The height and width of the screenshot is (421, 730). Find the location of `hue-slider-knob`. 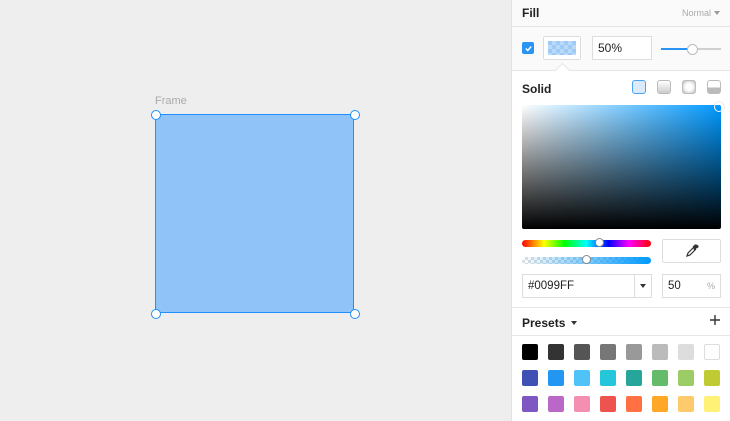

hue-slider-knob is located at coordinates (599, 242).